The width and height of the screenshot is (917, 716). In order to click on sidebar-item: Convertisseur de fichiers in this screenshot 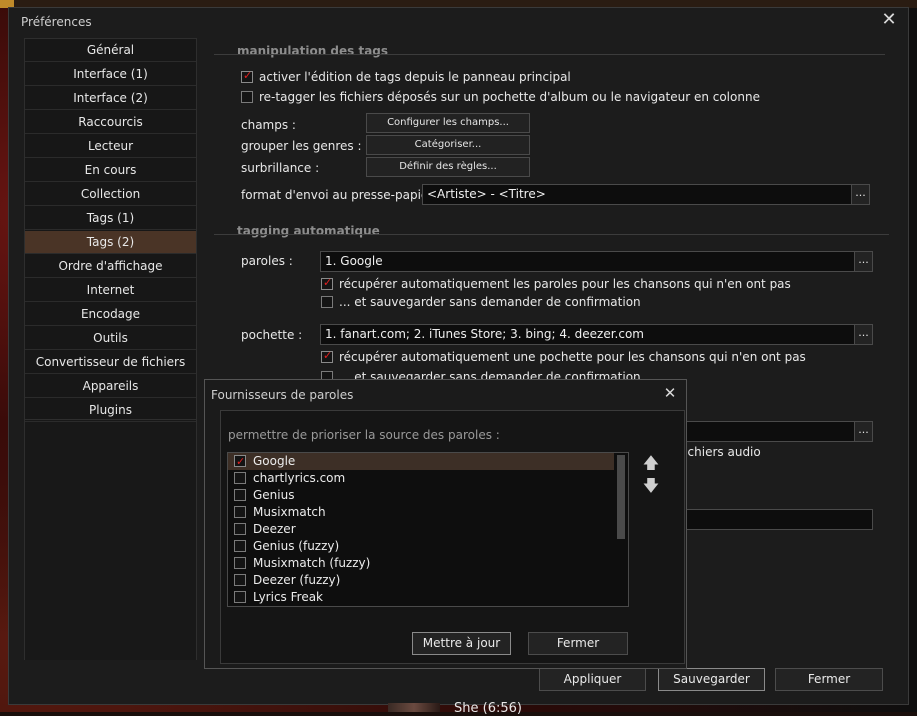, I will do `click(110, 362)`.